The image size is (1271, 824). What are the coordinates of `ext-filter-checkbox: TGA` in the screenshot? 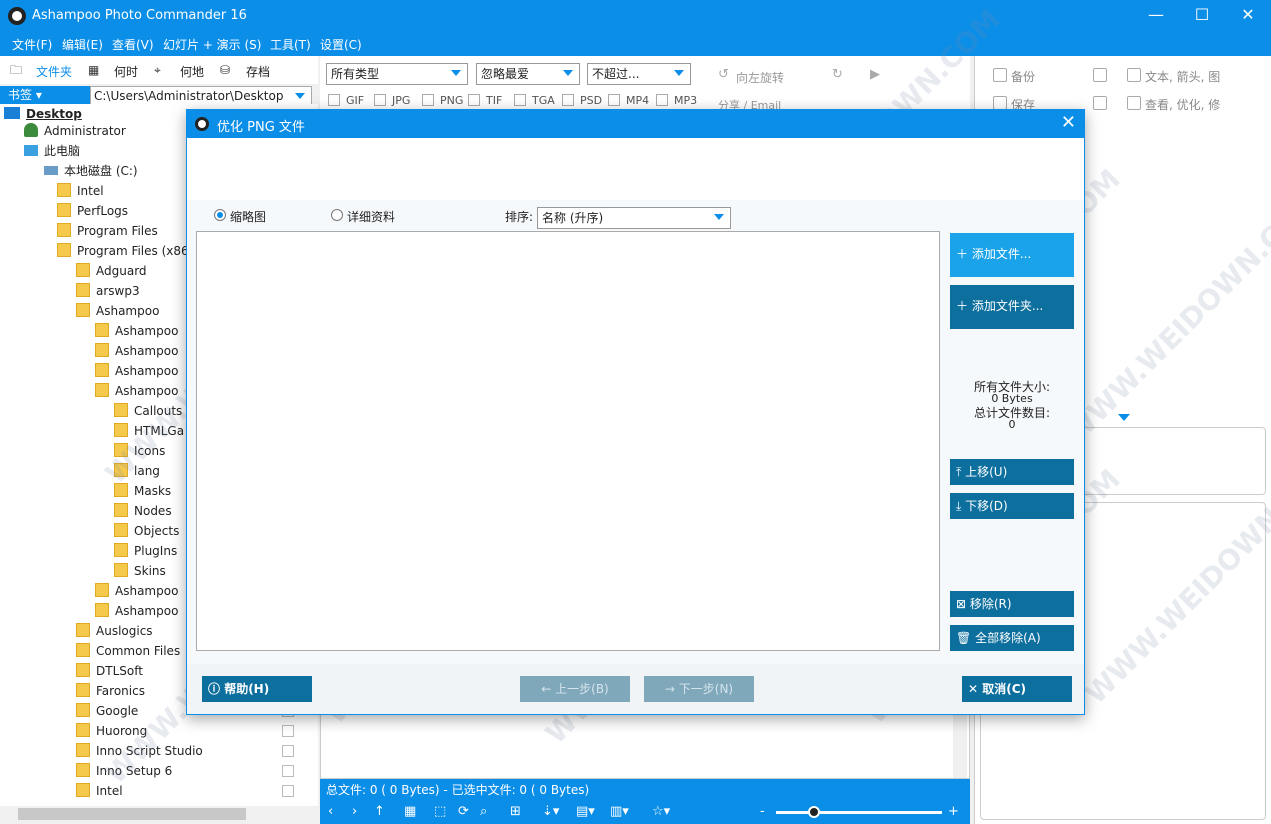 It's located at (534, 100).